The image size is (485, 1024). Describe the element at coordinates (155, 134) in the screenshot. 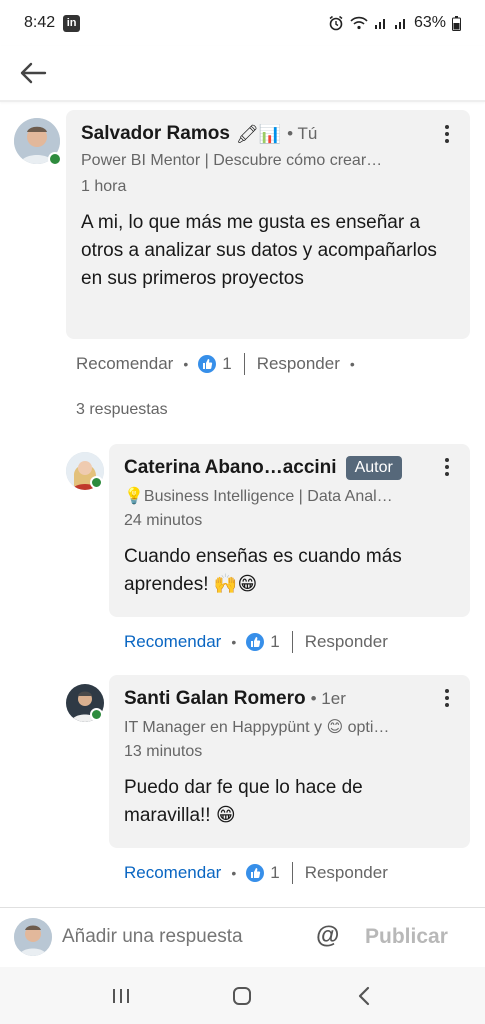

I see `comment-author-name: Salvador Ramos` at that location.